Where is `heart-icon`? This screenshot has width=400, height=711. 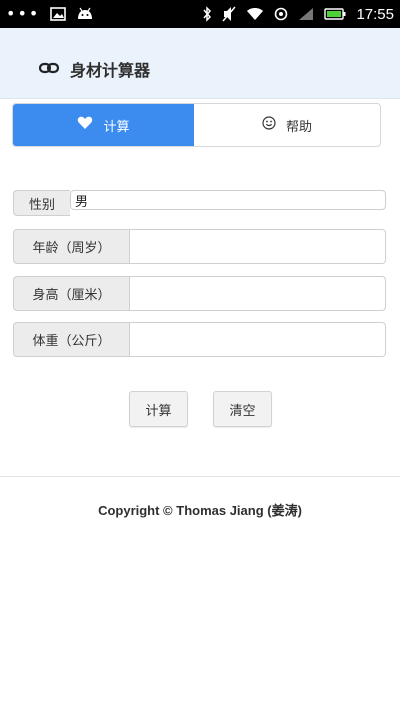 heart-icon is located at coordinates (85, 125).